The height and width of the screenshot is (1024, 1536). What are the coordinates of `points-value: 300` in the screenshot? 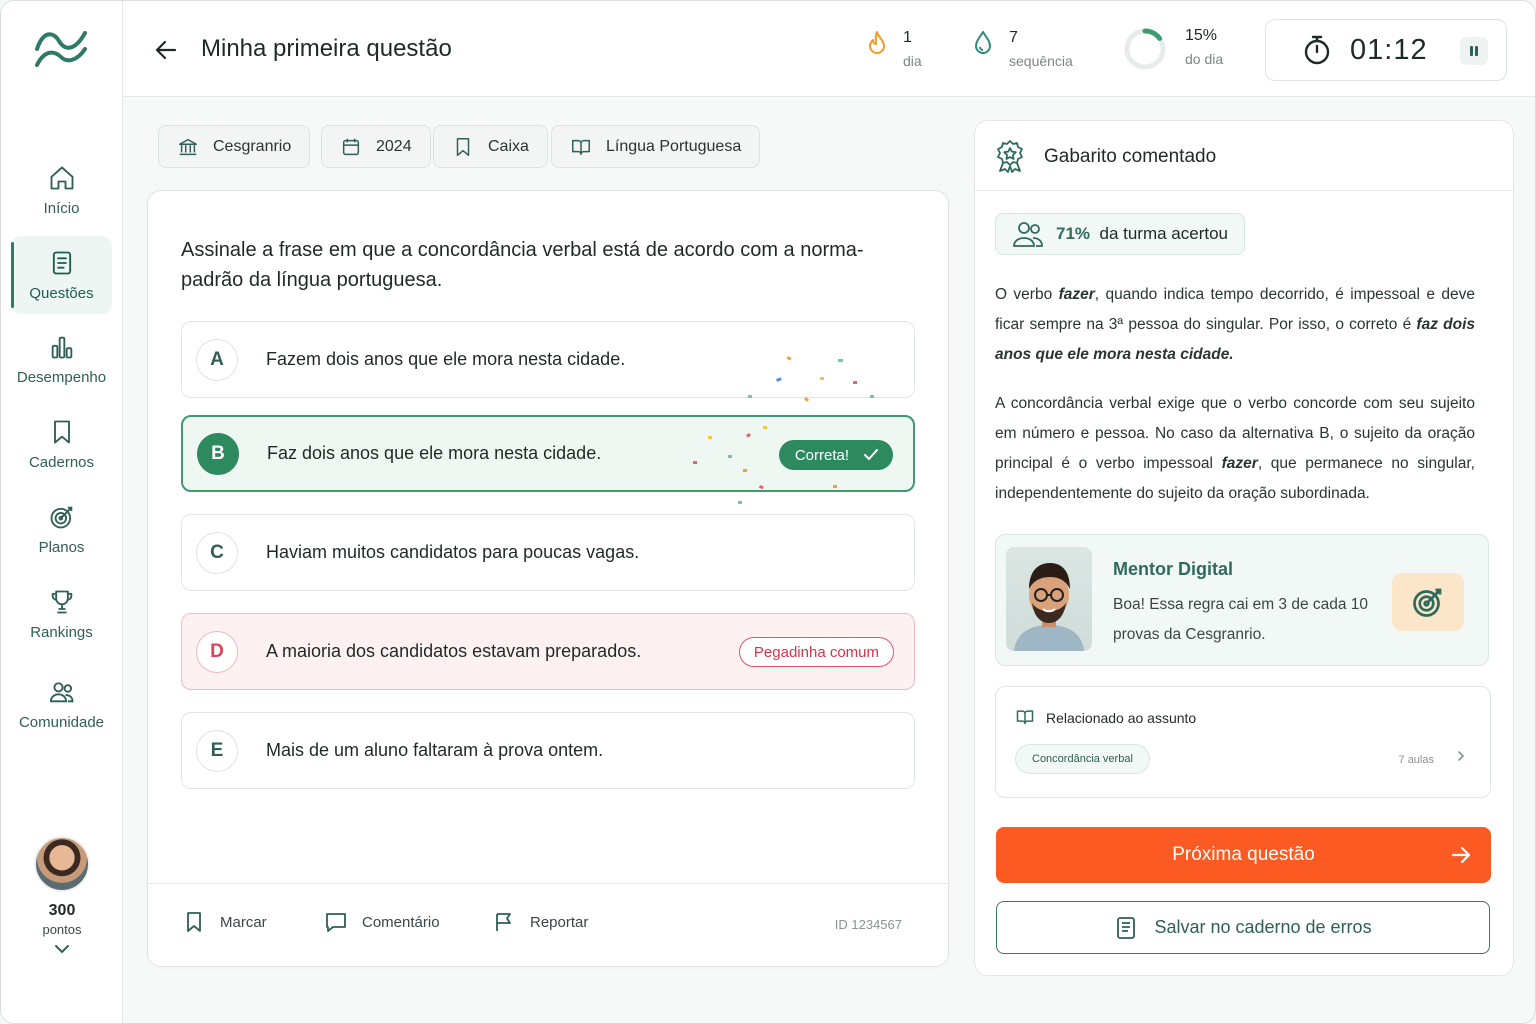 It's located at (62, 910).